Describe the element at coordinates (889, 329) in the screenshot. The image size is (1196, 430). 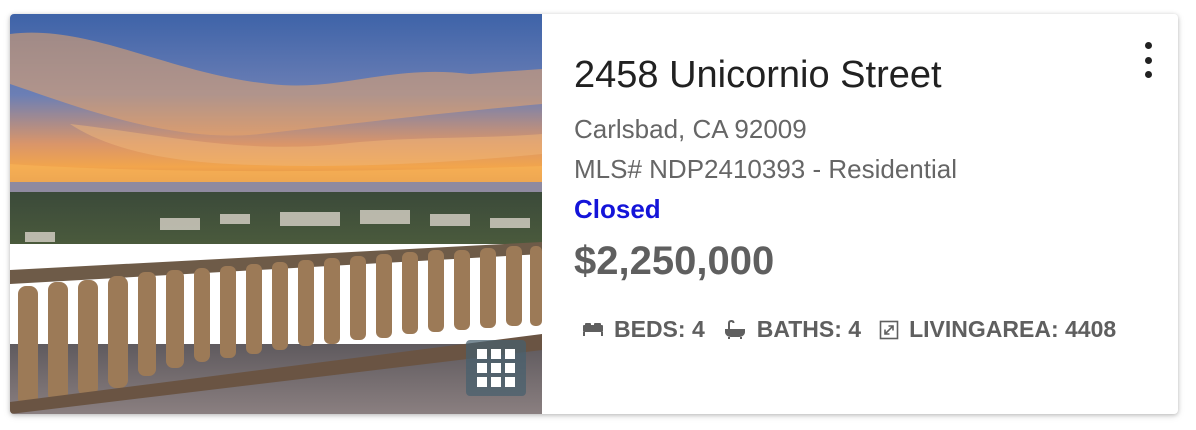
I see `expand-icon` at that location.